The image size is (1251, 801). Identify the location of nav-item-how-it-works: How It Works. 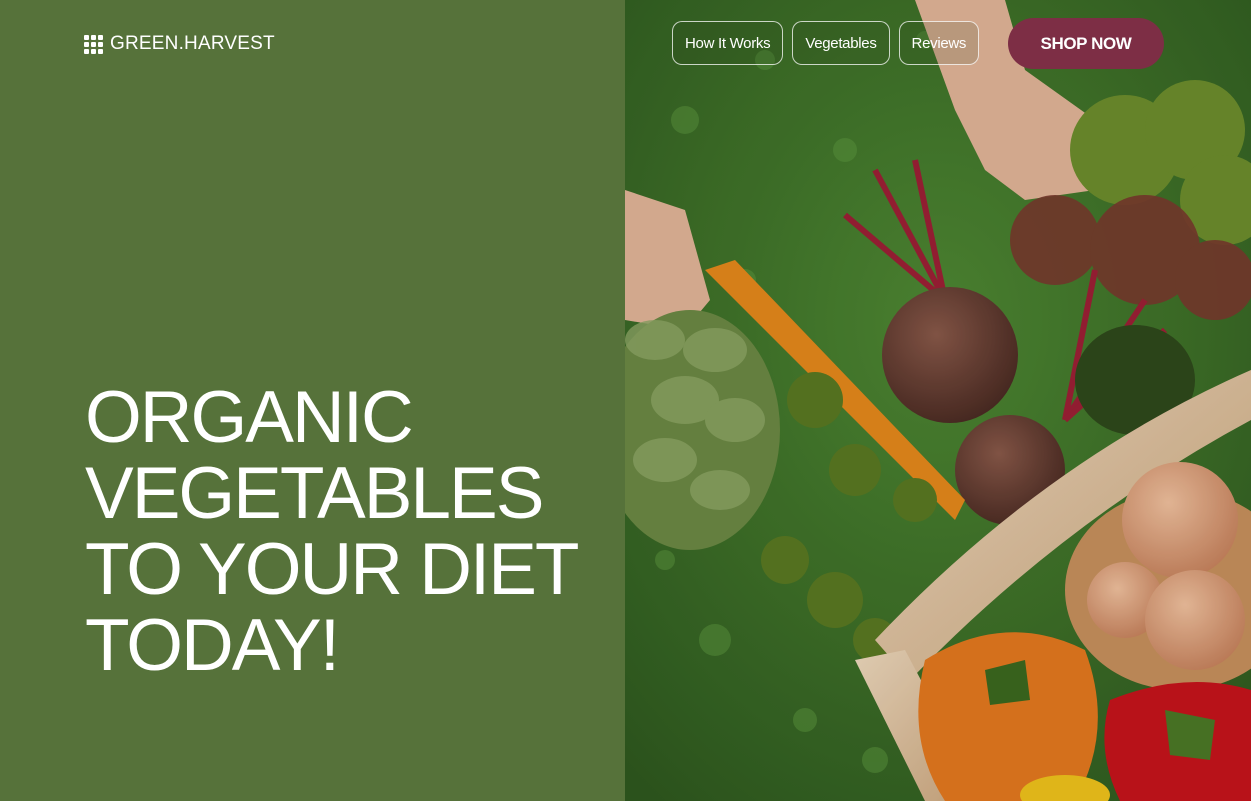
(728, 43).